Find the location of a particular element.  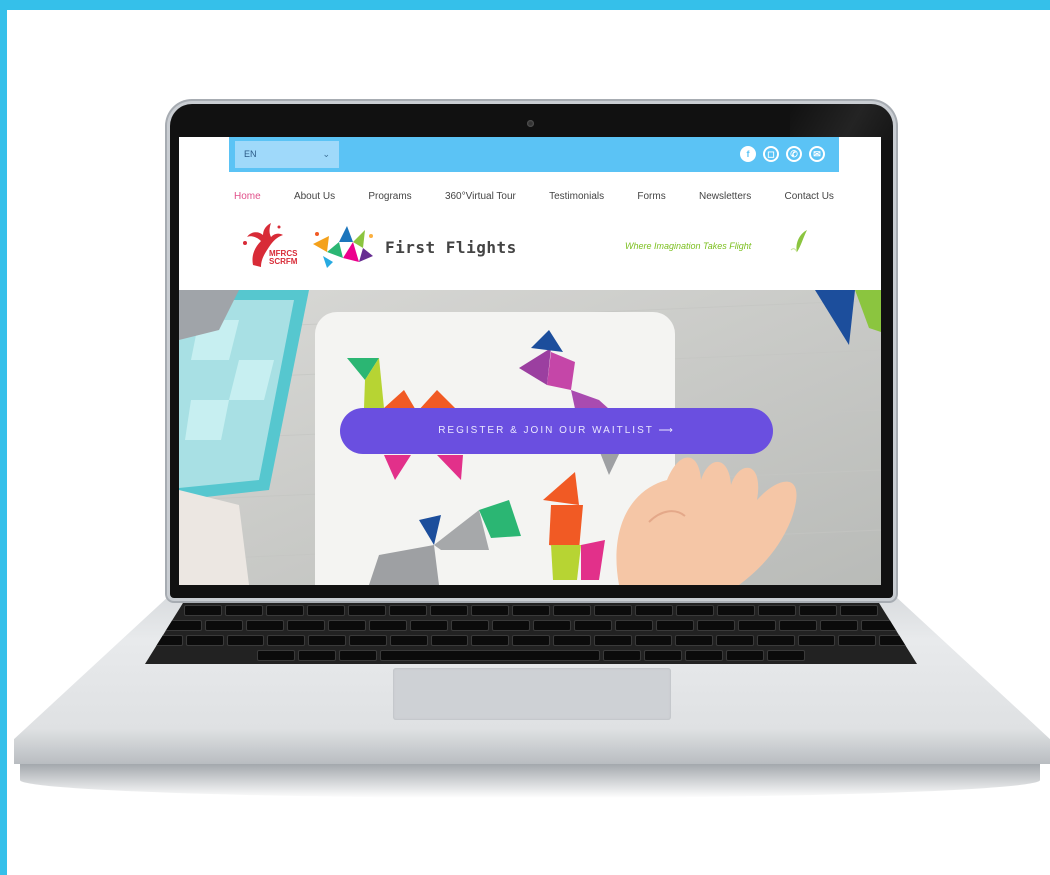

nav-contact-us: Contact Us is located at coordinates (808, 196).